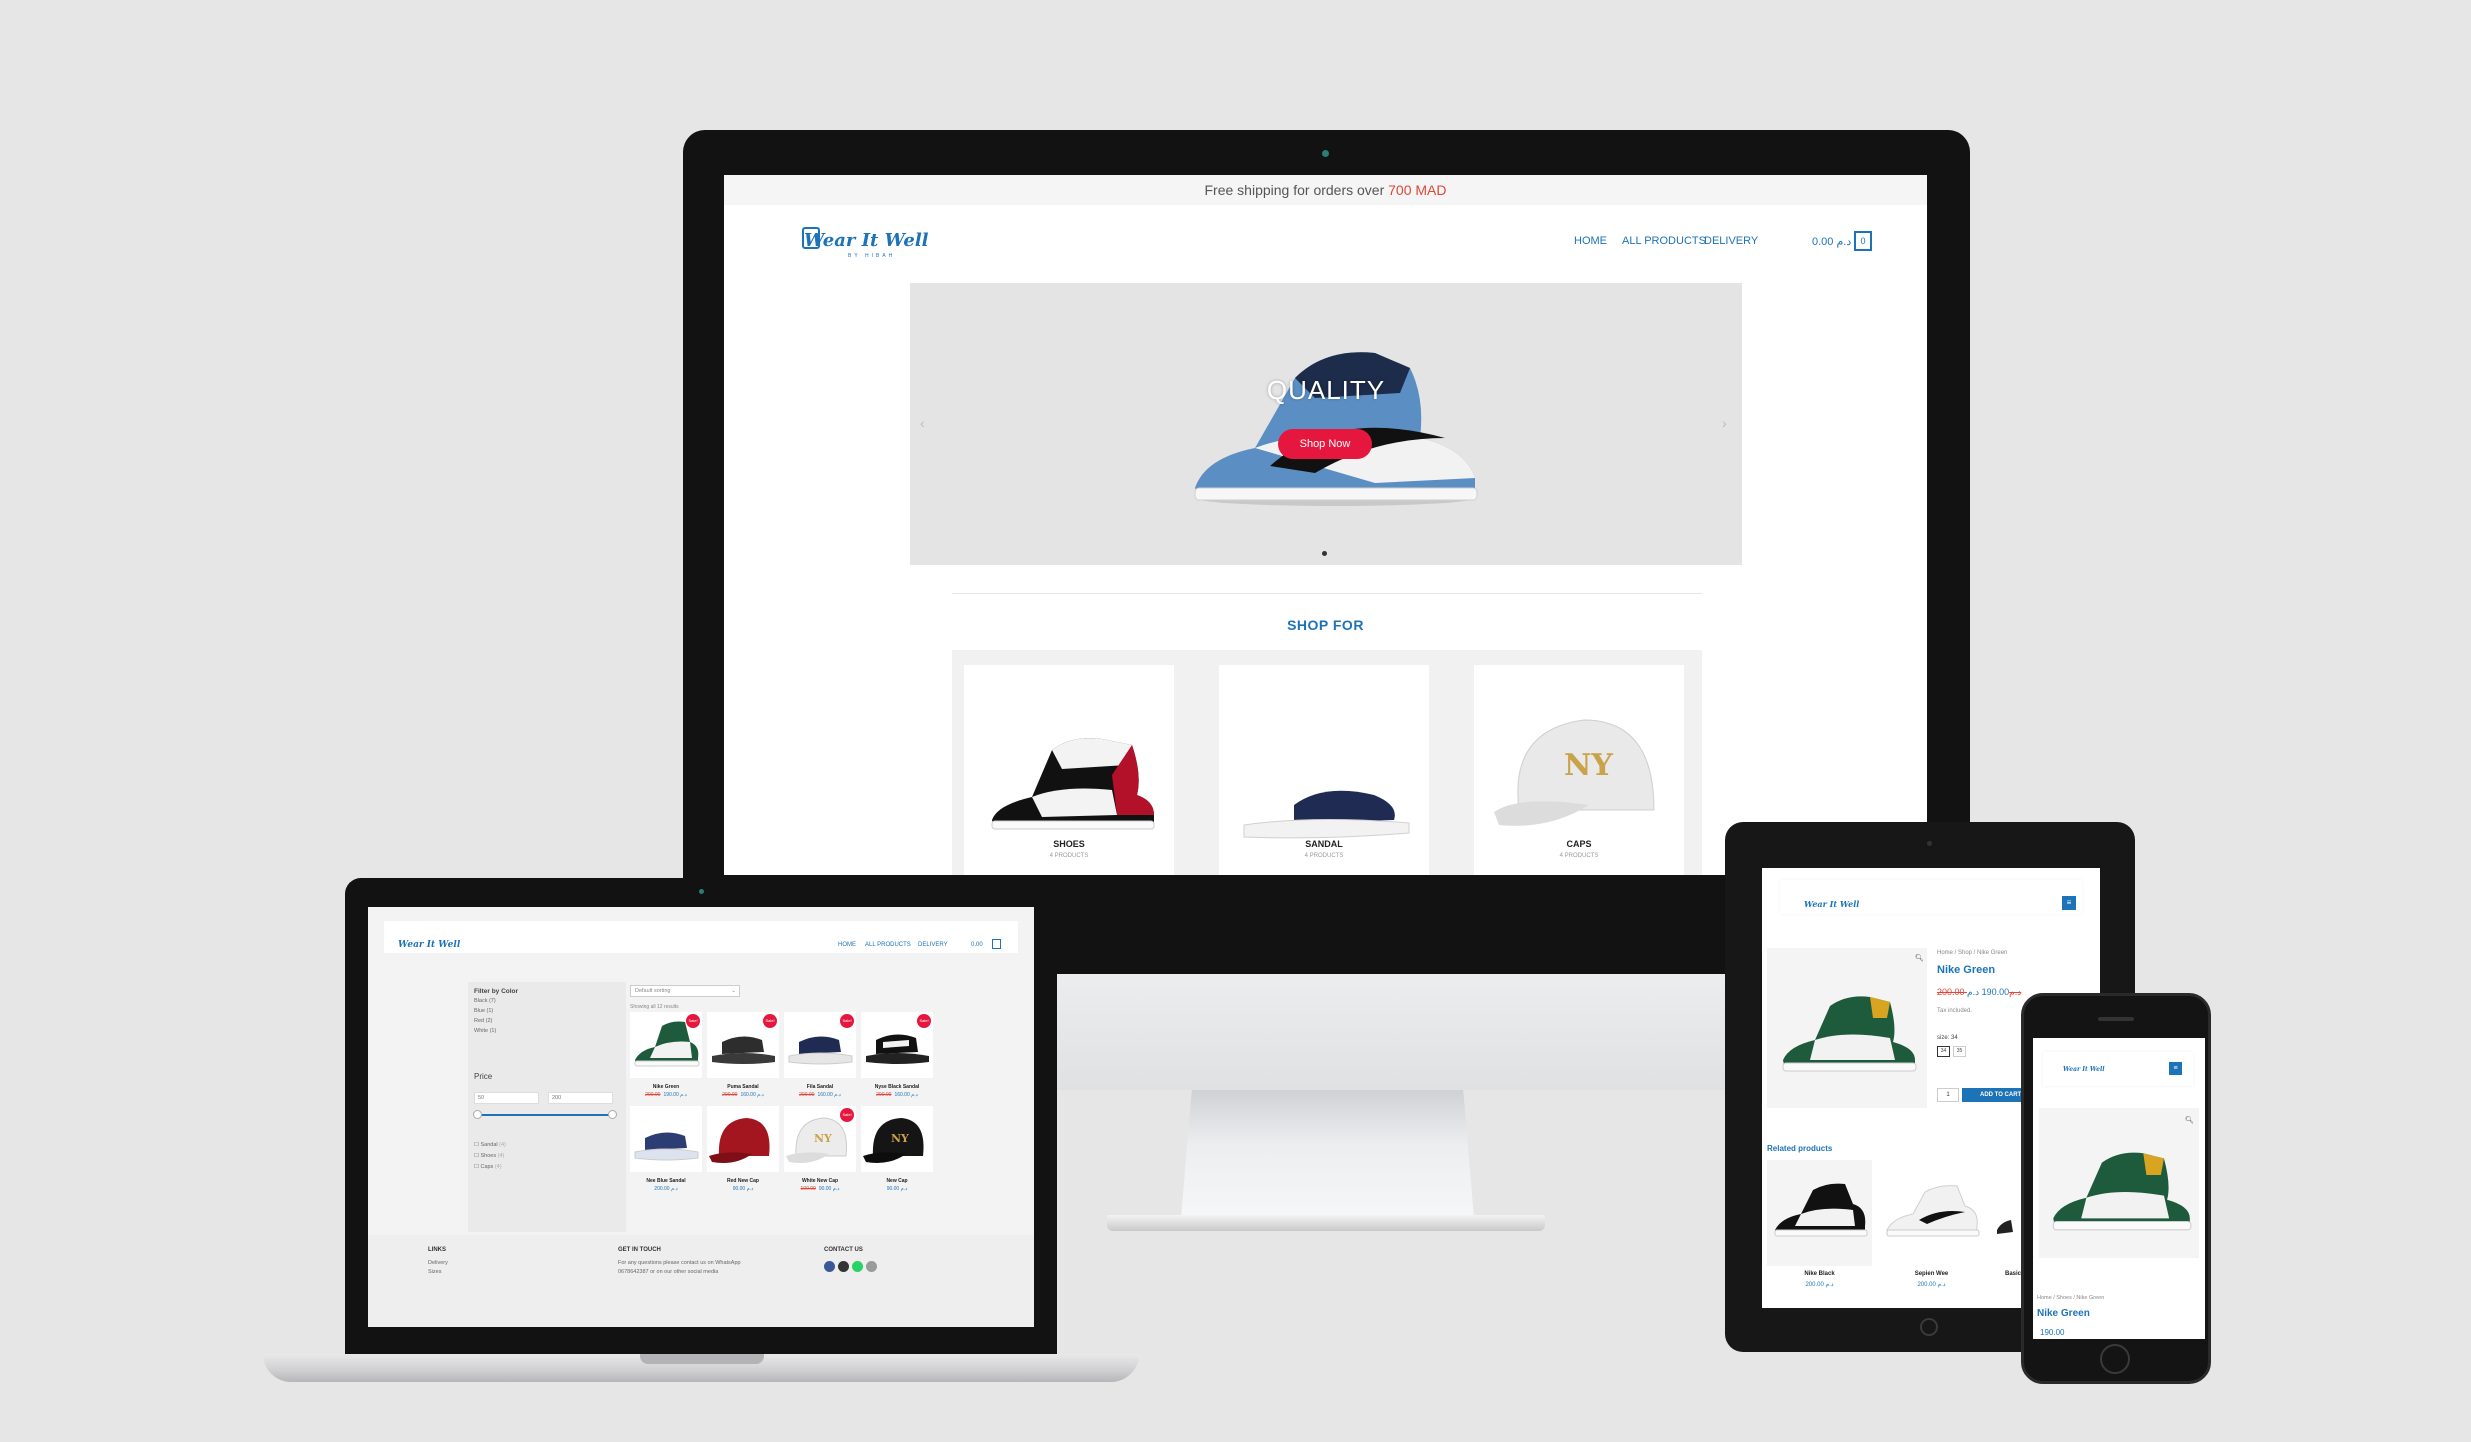 This screenshot has width=2471, height=1442. Describe the element at coordinates (483, 1076) in the screenshot. I see `price-filter-title: Price` at that location.